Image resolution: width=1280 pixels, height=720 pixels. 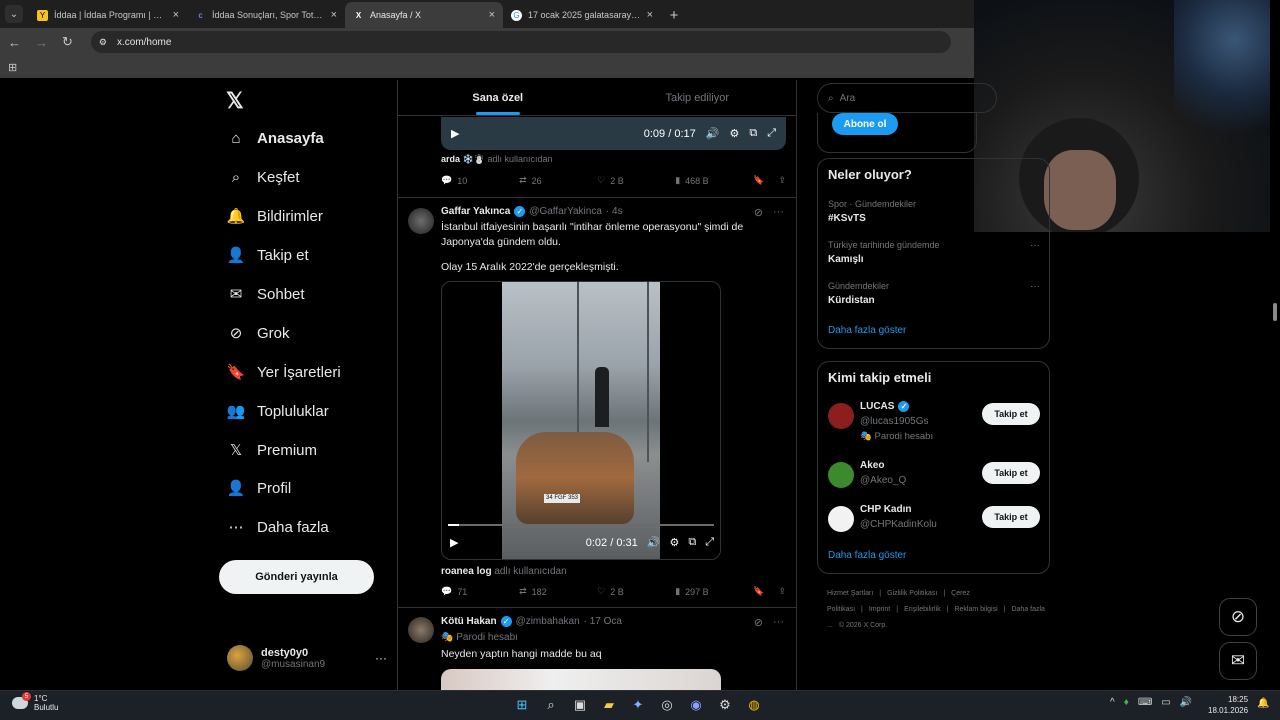 What do you see at coordinates (307, 658) in the screenshot?
I see `account-switcher: desty0y0 @musasinan9 ···` at bounding box center [307, 658].